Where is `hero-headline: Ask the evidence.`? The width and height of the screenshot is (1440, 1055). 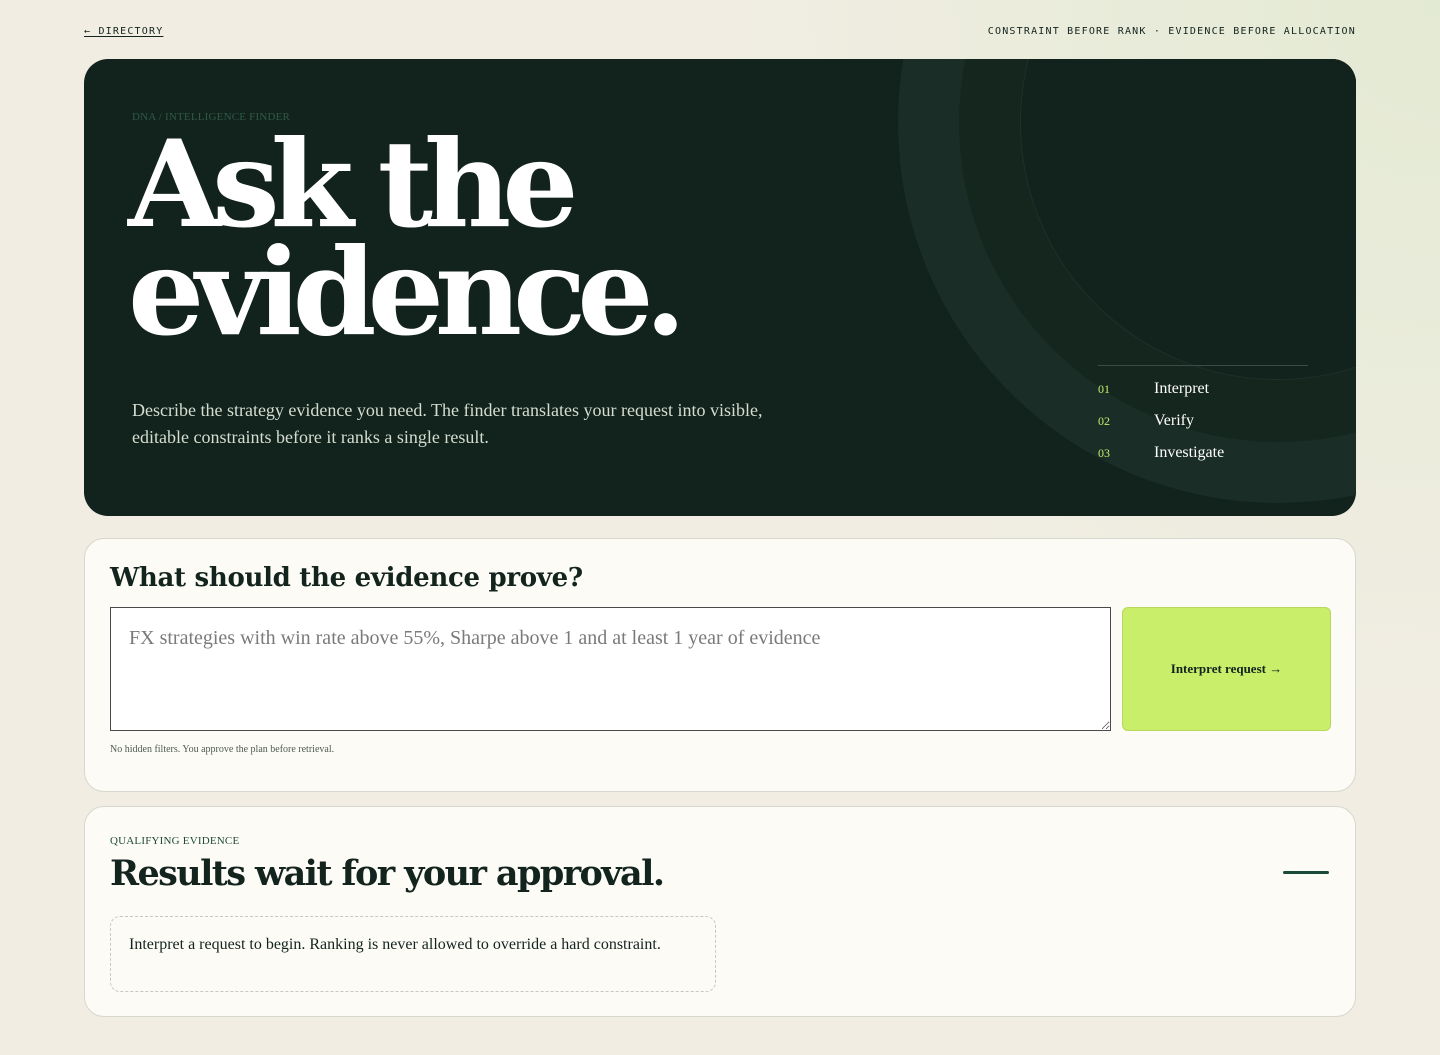
hero-headline: Ask the evidence. is located at coordinates (407, 244).